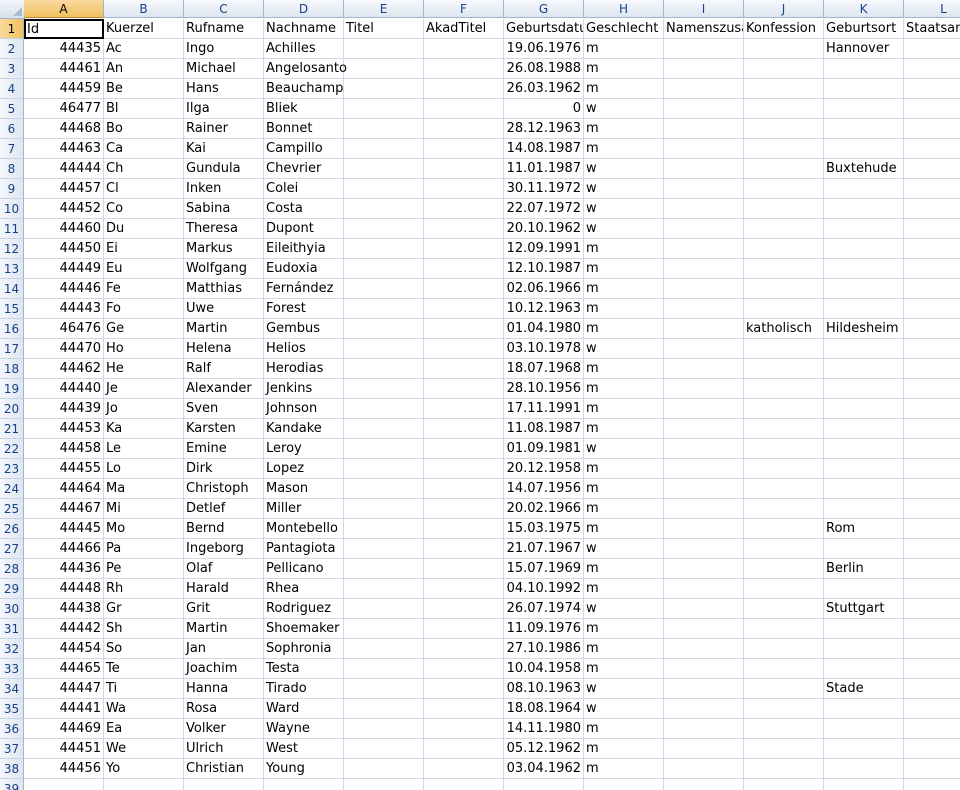  Describe the element at coordinates (304, 229) in the screenshot. I see `table-cell: Dupont` at that location.